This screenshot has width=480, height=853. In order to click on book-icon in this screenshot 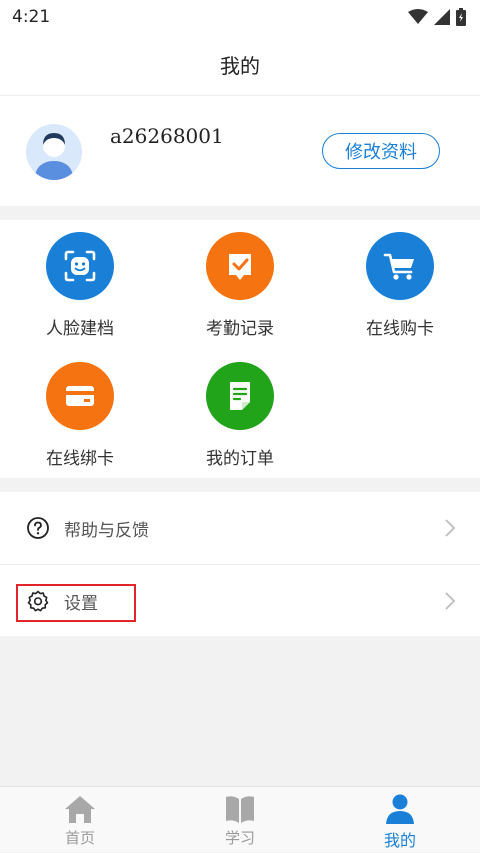, I will do `click(240, 809)`.